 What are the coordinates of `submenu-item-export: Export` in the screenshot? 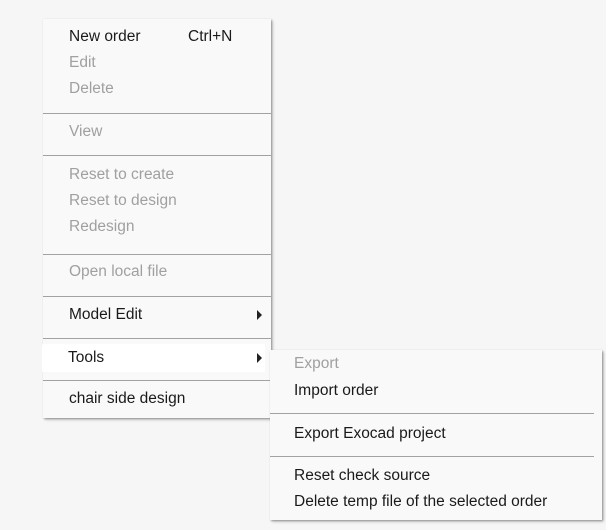 It's located at (436, 364).